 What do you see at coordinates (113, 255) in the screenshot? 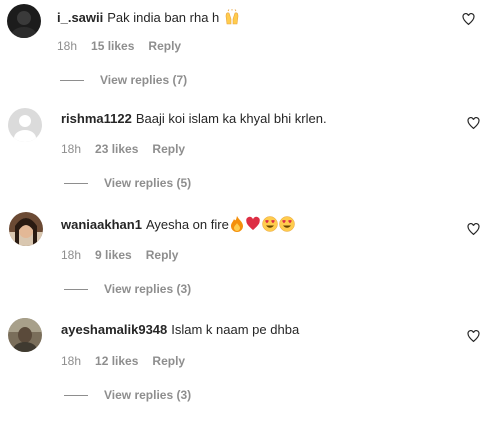
I see `likes-count: 9 likes` at bounding box center [113, 255].